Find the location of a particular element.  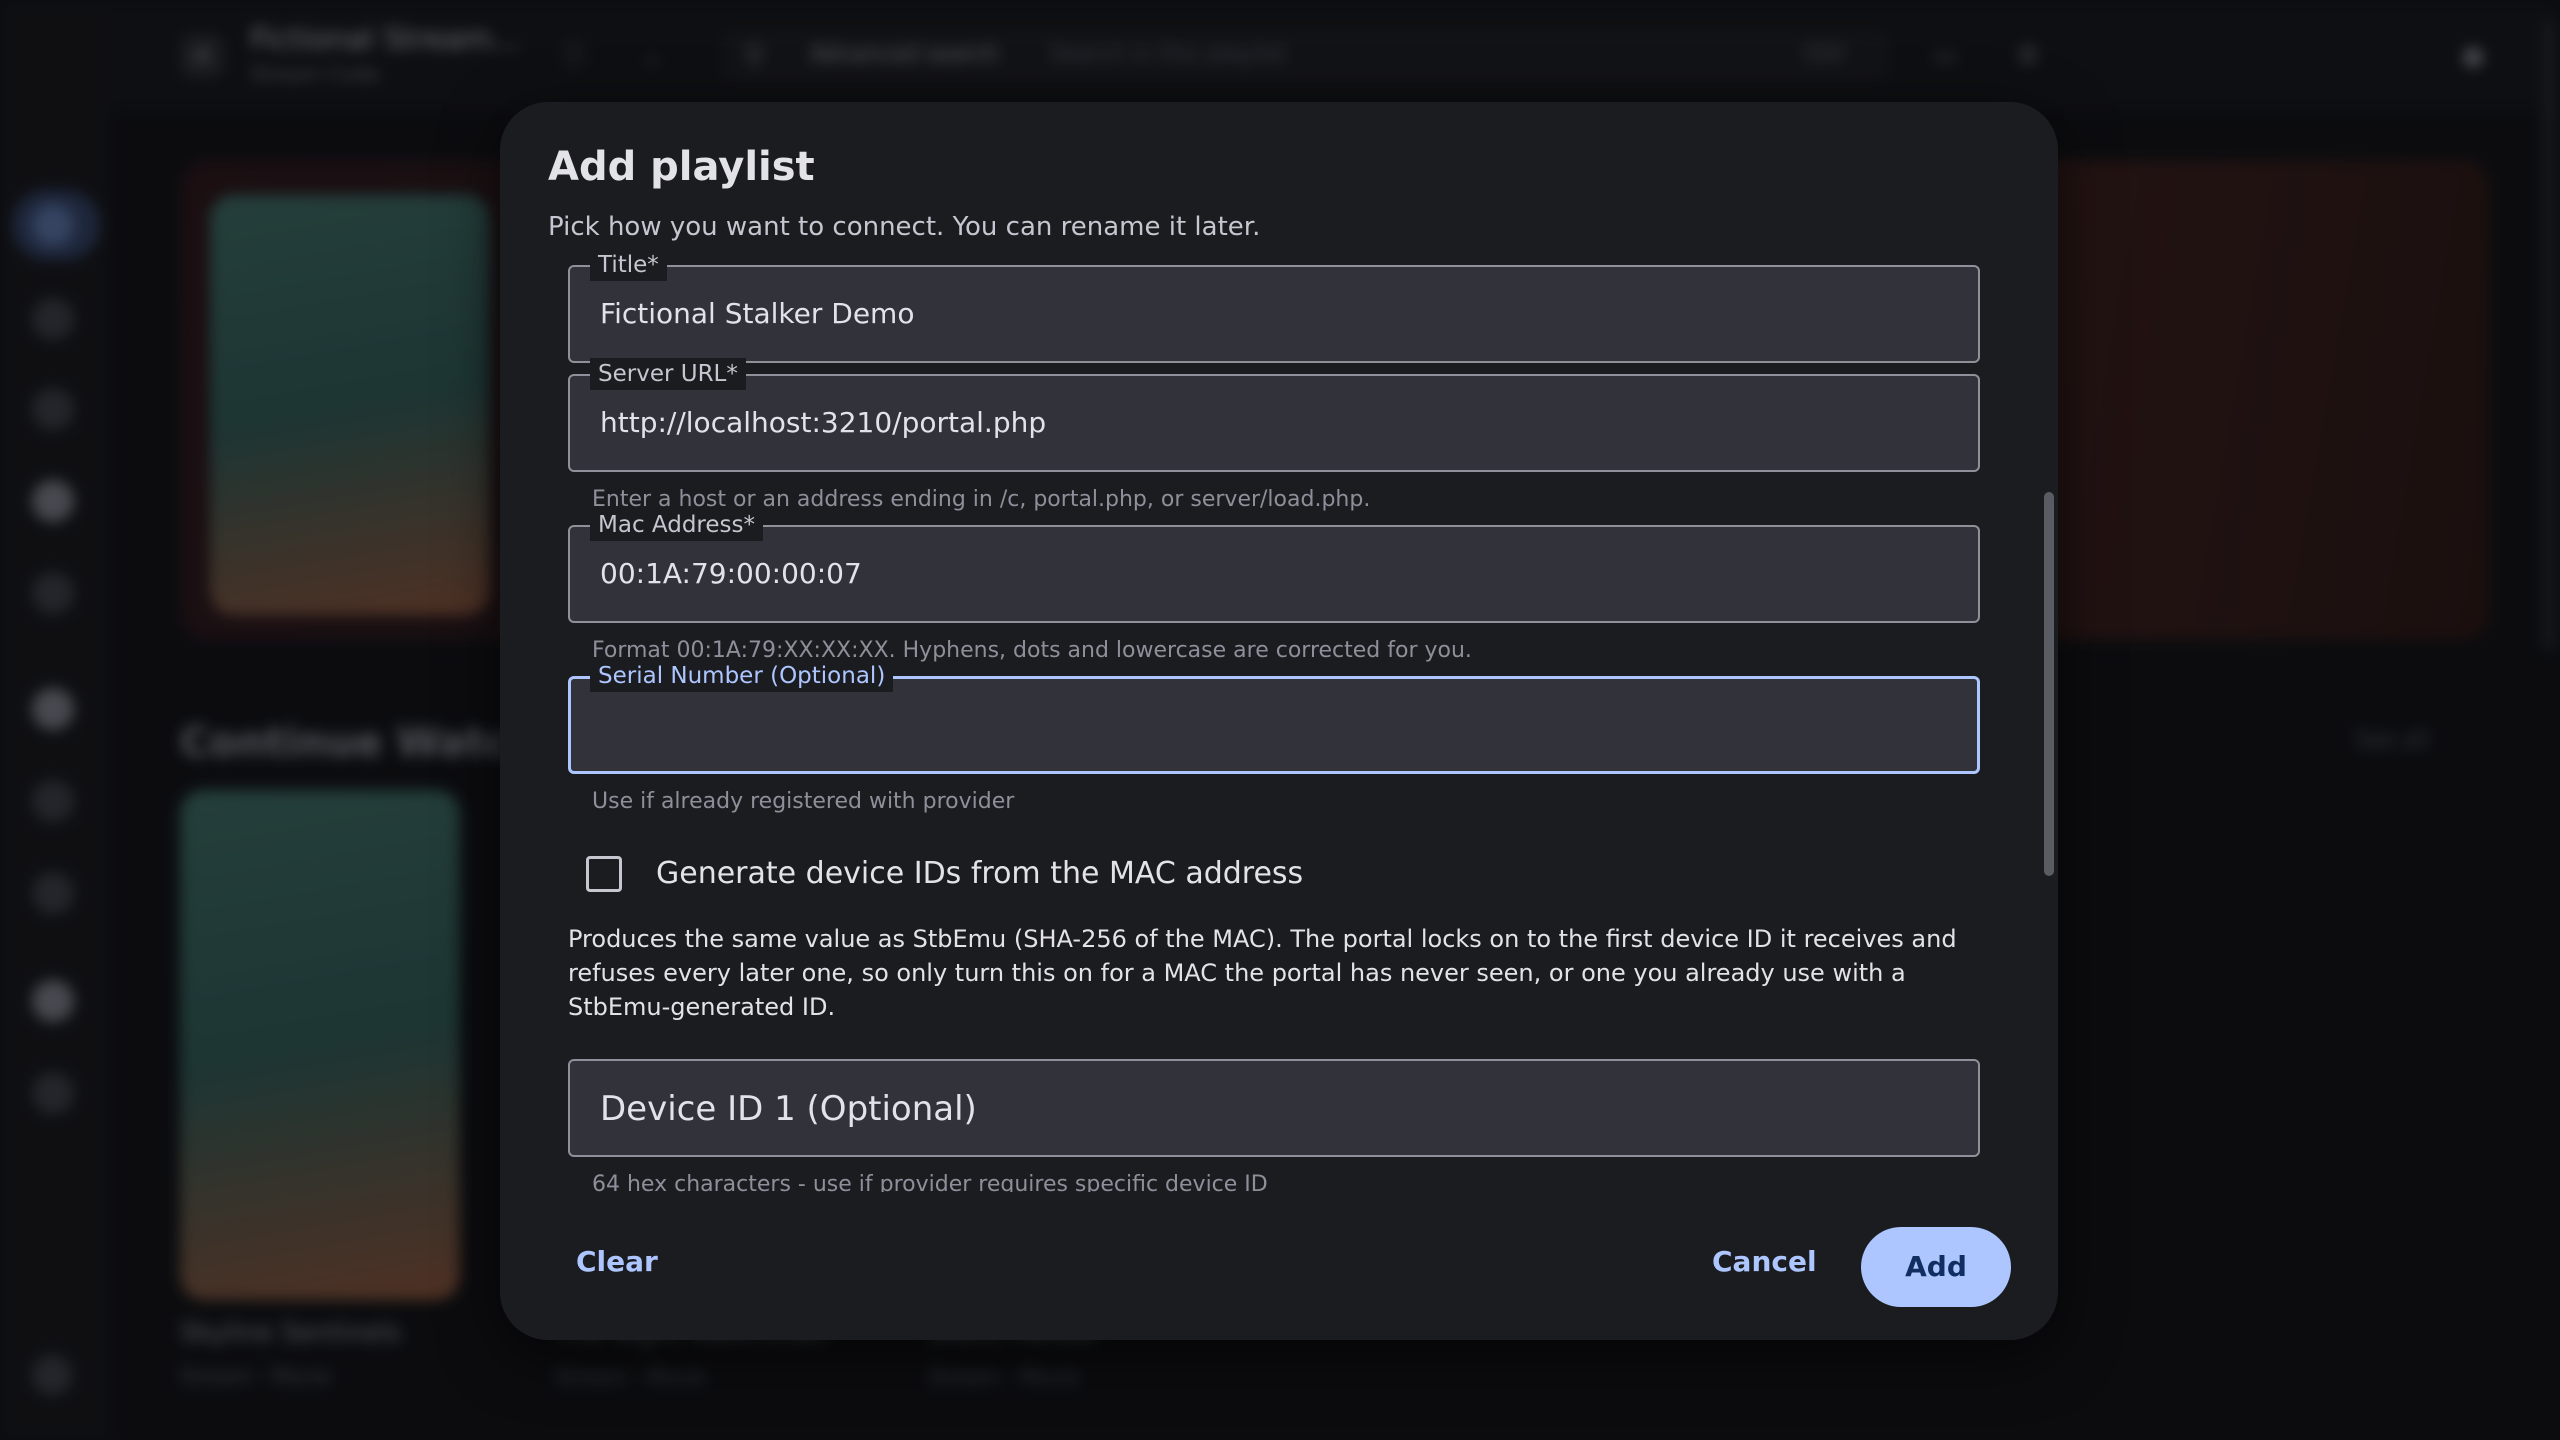

dialog-title: Add playlist is located at coordinates (681, 167).